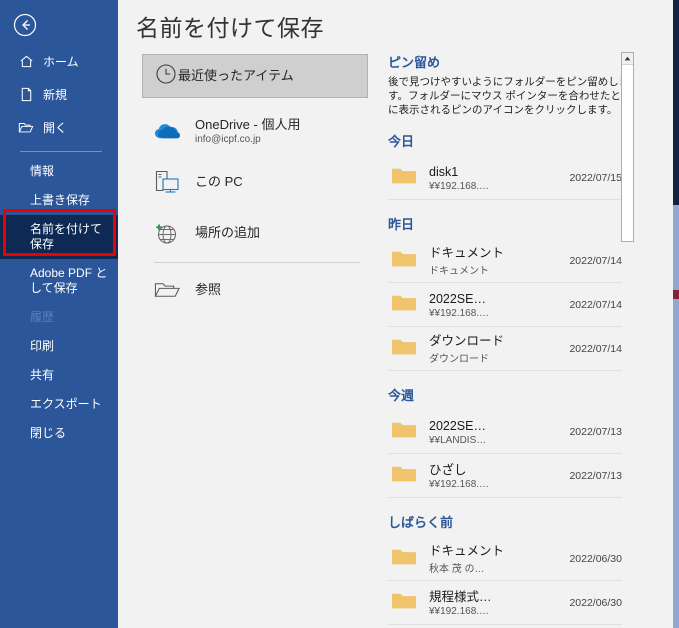  I want to click on clock-icon, so click(166, 76).